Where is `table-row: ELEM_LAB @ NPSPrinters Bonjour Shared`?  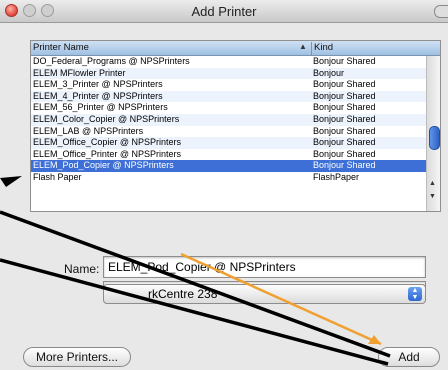
table-row: ELEM_LAB @ NPSPrinters Bonjour Shared is located at coordinates (228, 132).